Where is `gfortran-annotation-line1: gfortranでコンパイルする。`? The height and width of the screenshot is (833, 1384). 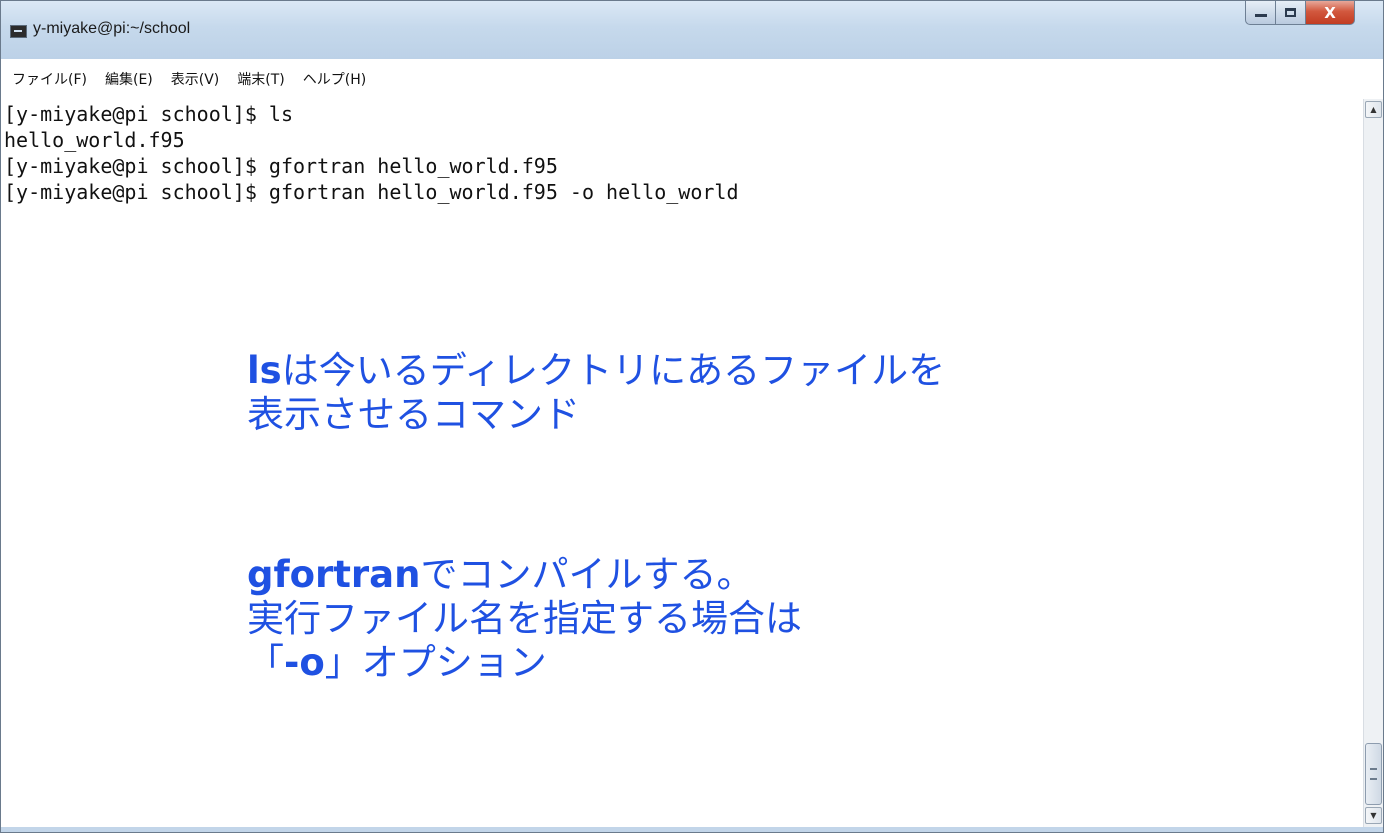 gfortran-annotation-line1: gfortranでコンパイルする。 is located at coordinates (524, 575).